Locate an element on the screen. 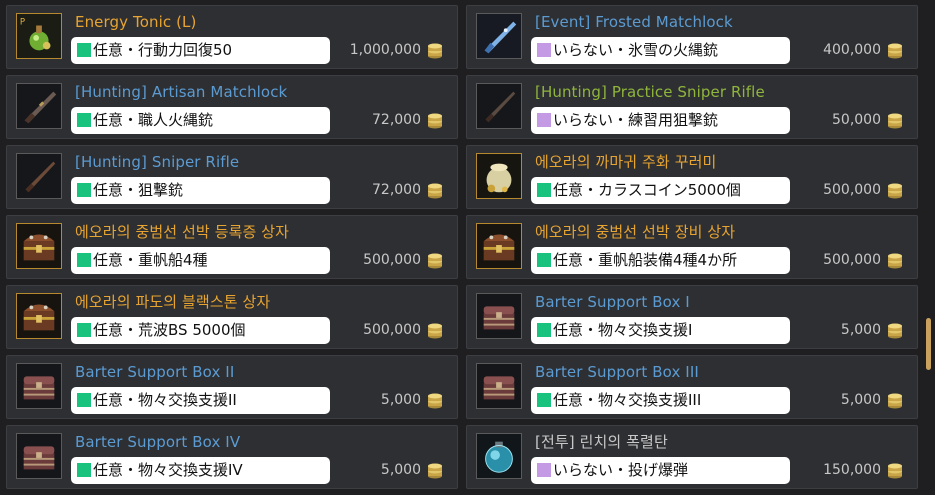  item-card: [전투] 린치의 폭렬탄 いらない・投げ爆弾 150,000 is located at coordinates (692, 457).